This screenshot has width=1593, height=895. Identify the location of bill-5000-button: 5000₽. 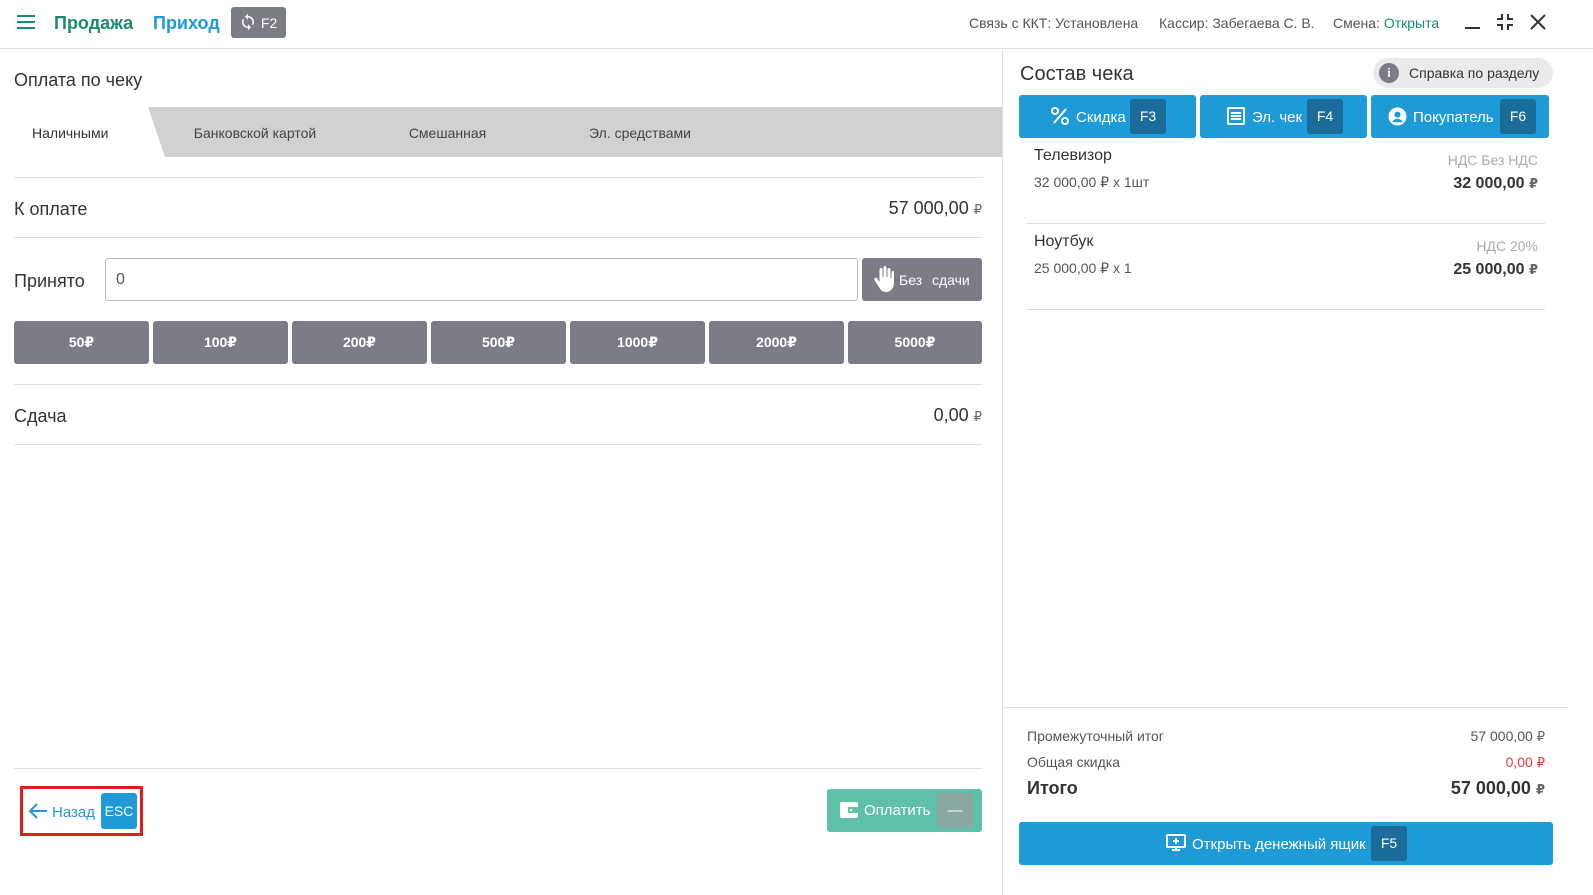
(915, 342).